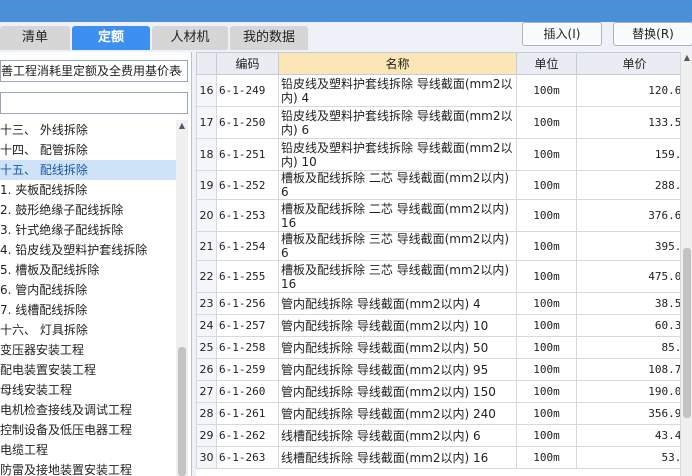  Describe the element at coordinates (628, 63) in the screenshot. I see `header-price: 单价` at that location.